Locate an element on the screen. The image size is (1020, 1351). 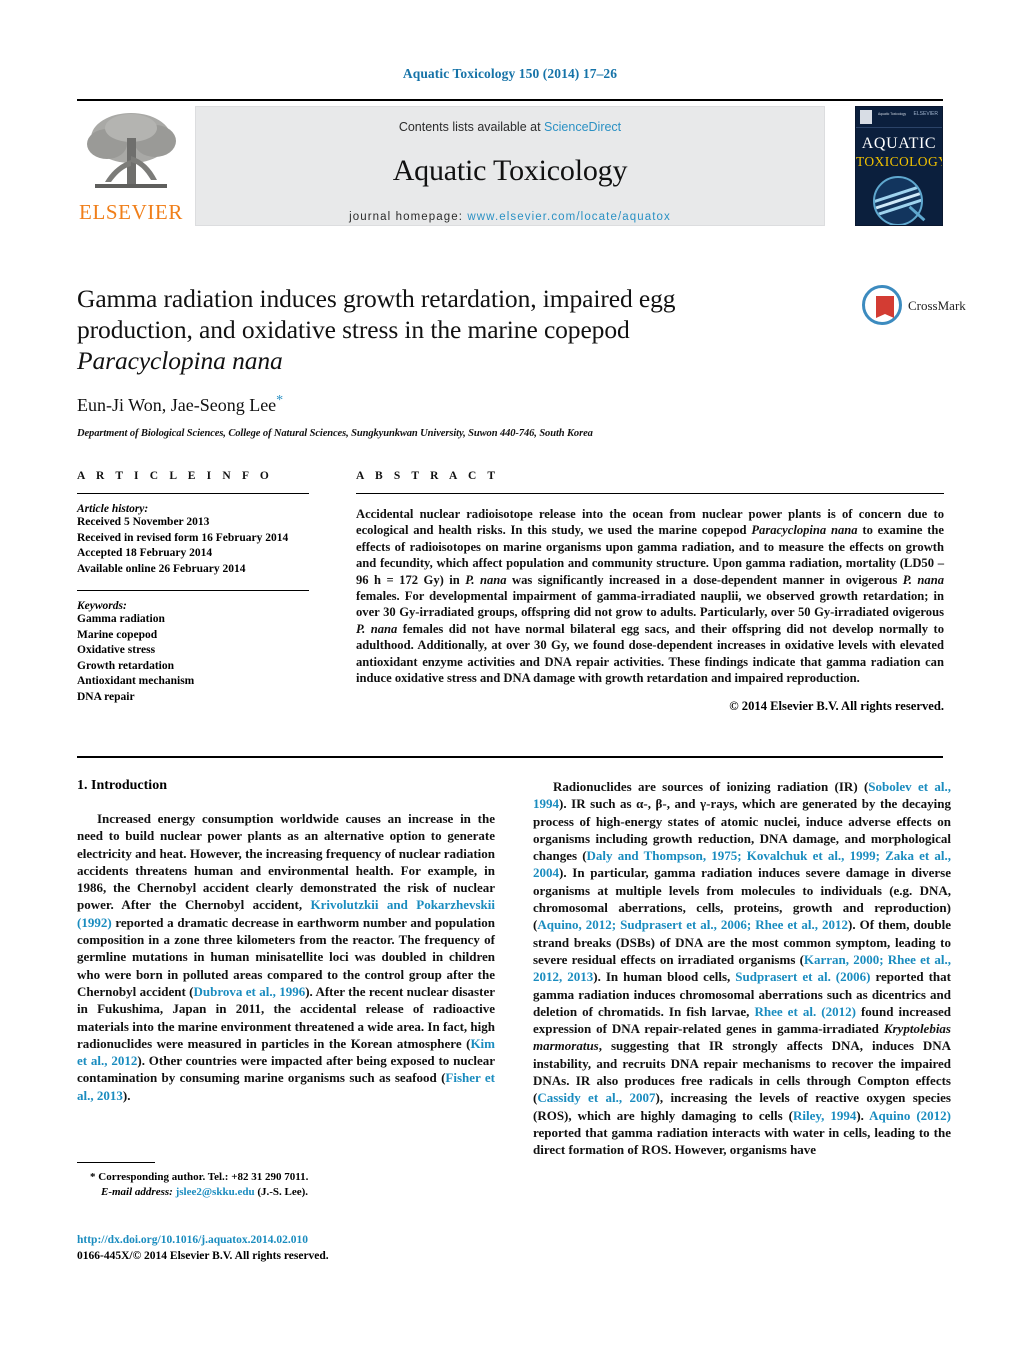
citation-link: Rhee et al. (2012) is located at coordinates (804, 1011).